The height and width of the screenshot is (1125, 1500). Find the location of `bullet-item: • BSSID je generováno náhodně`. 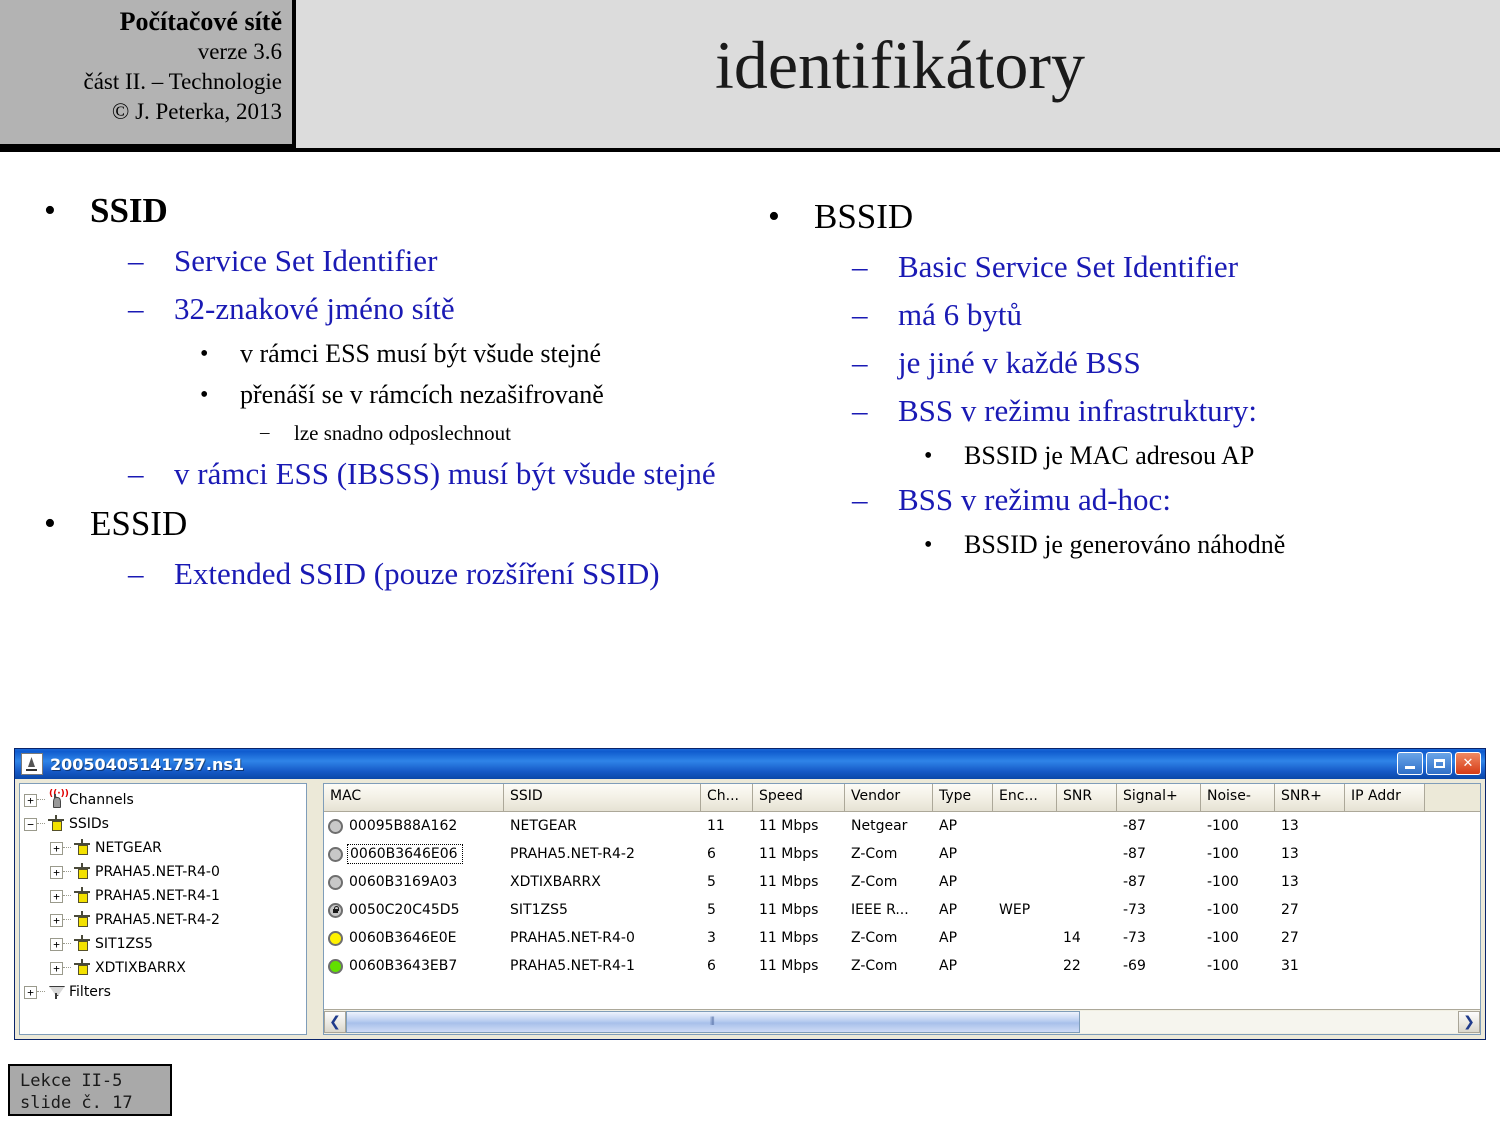

bullet-item: • BSSID je generováno náhodně is located at coordinates (1118, 545).